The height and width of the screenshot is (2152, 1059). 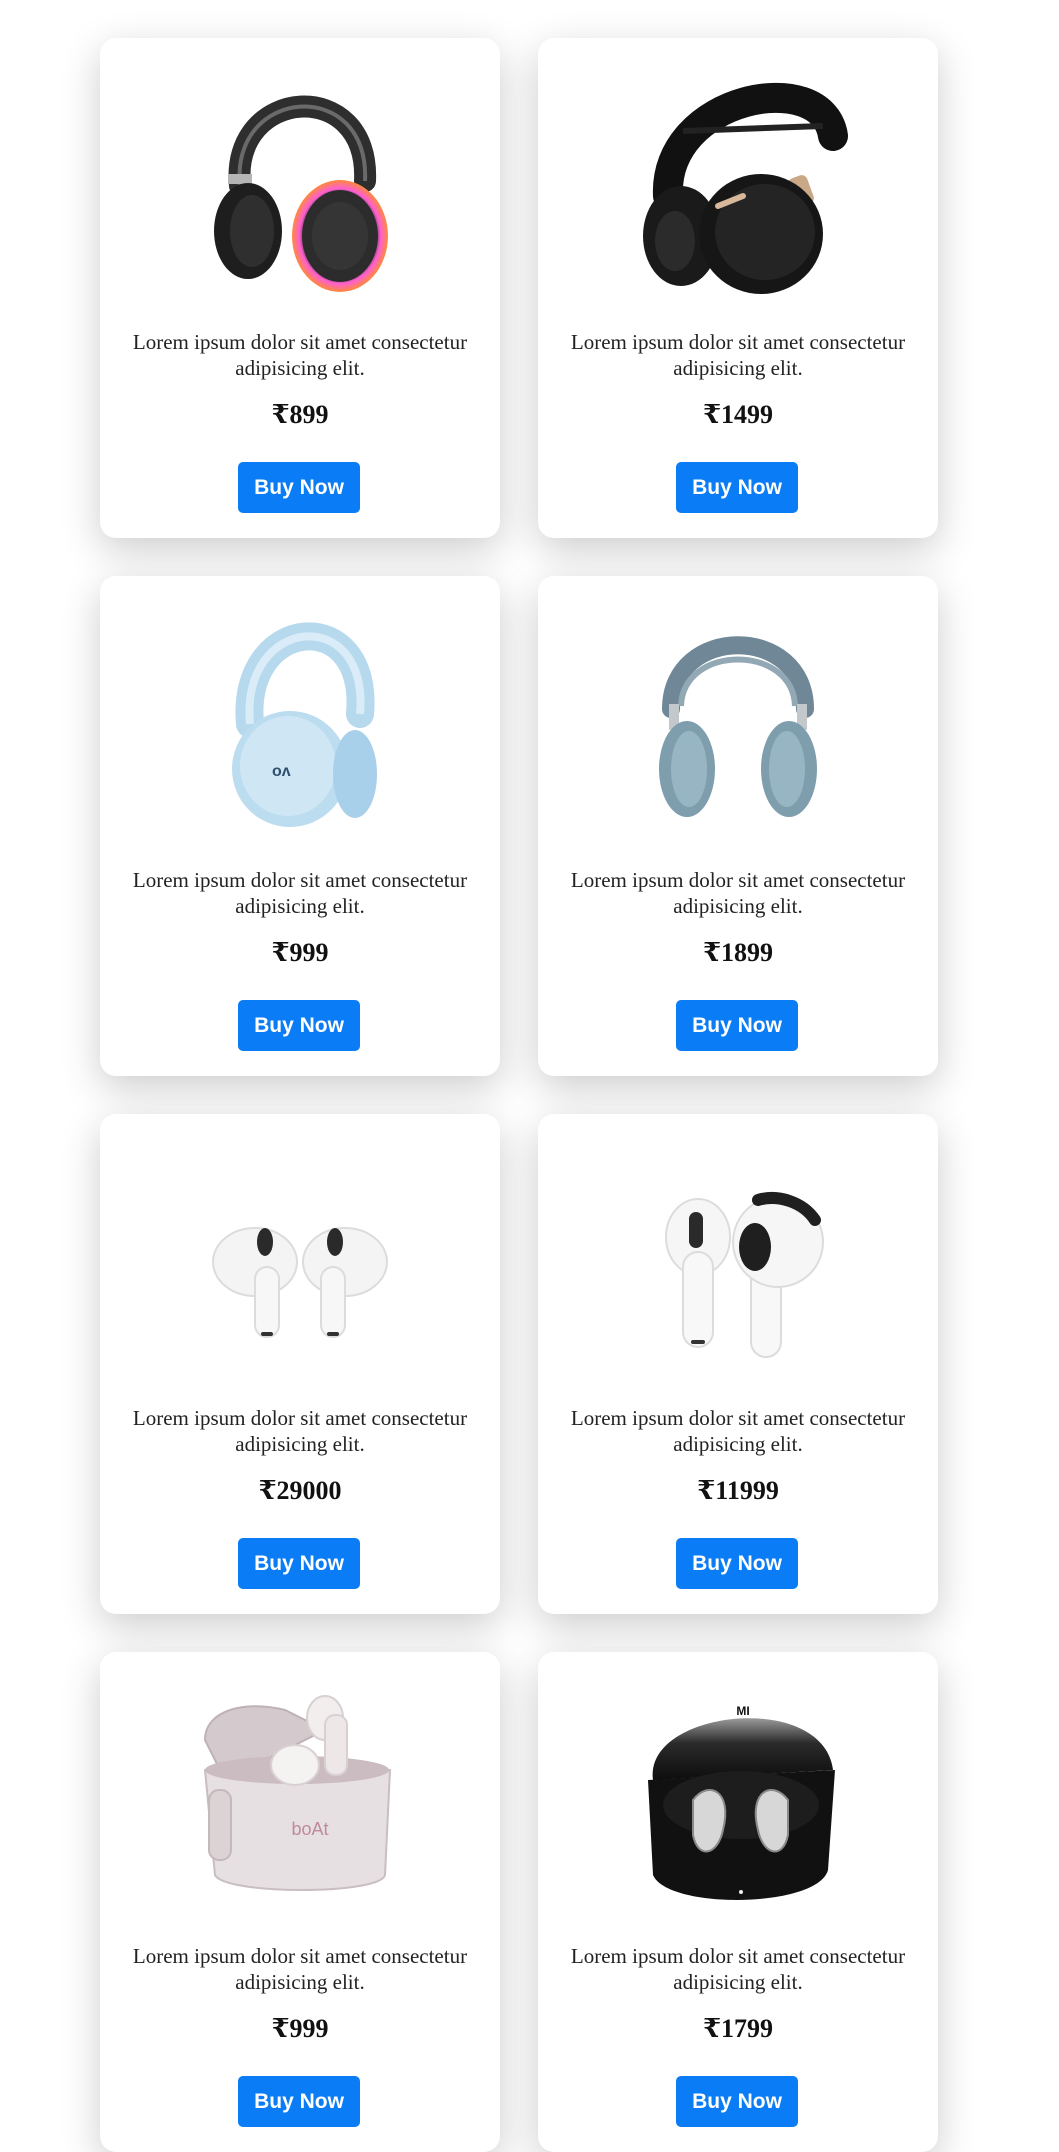 I want to click on product-image: boAt, so click(x=300, y=1793).